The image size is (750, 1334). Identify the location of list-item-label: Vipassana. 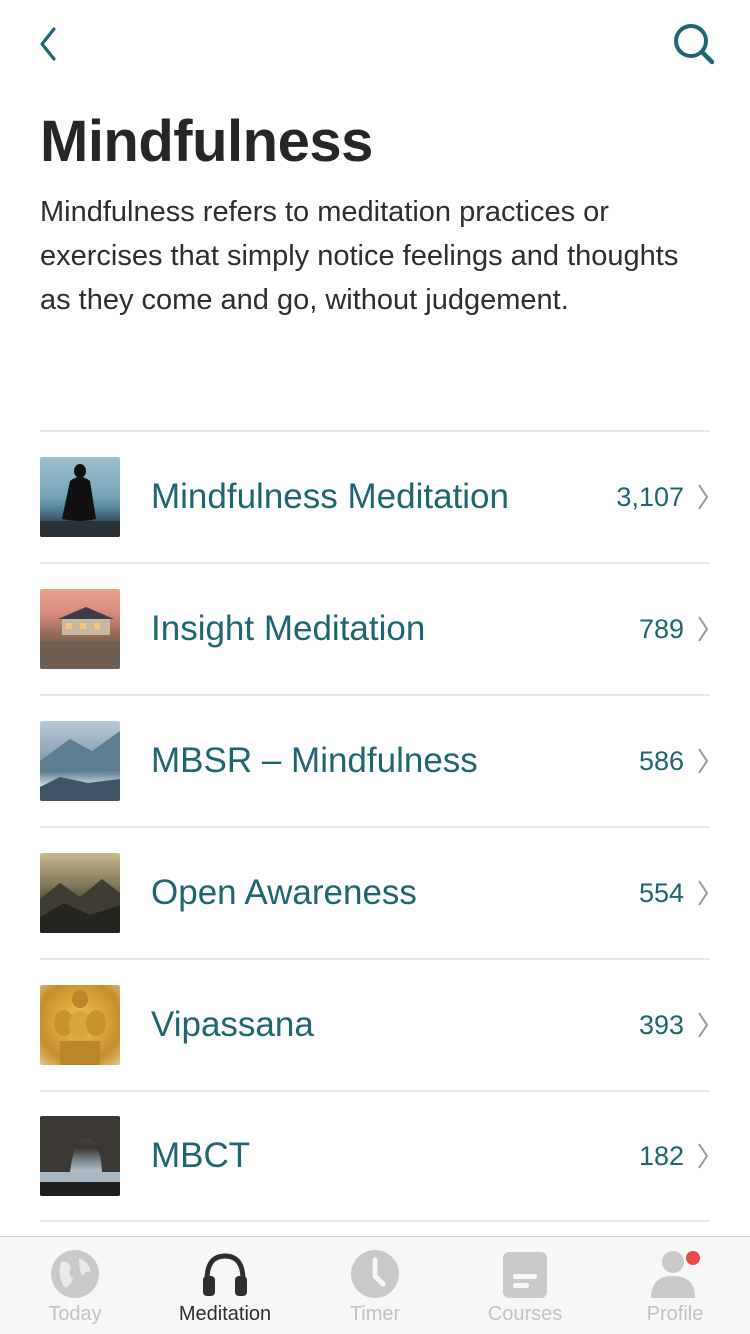
(232, 1024).